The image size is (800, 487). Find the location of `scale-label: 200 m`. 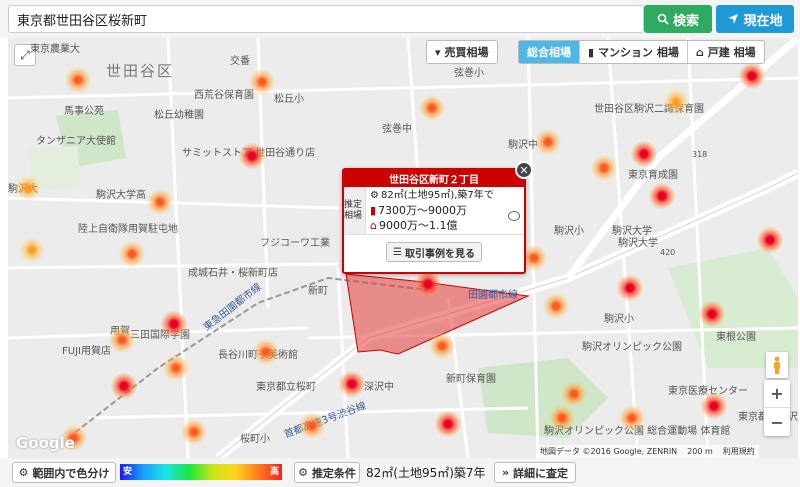

scale-label: 200 m is located at coordinates (700, 451).